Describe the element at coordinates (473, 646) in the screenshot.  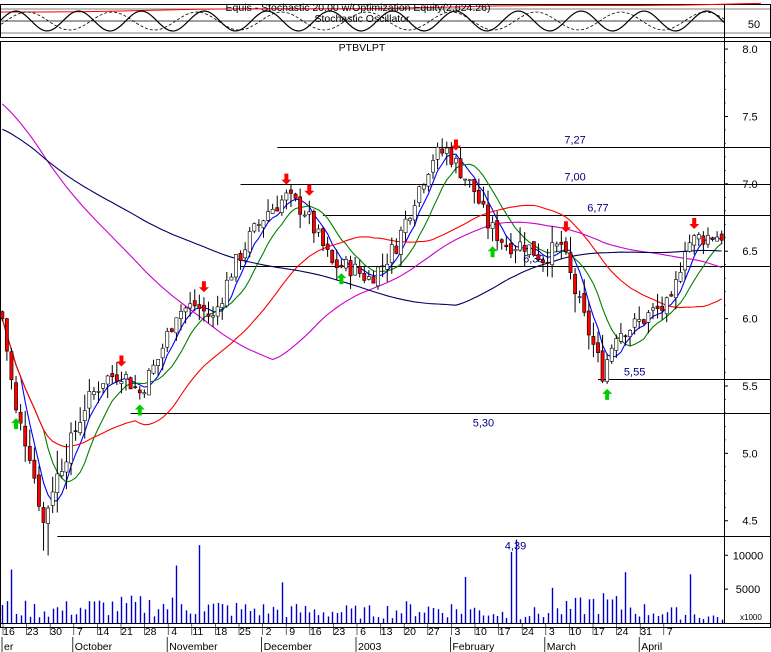
I see `month-label: February` at that location.